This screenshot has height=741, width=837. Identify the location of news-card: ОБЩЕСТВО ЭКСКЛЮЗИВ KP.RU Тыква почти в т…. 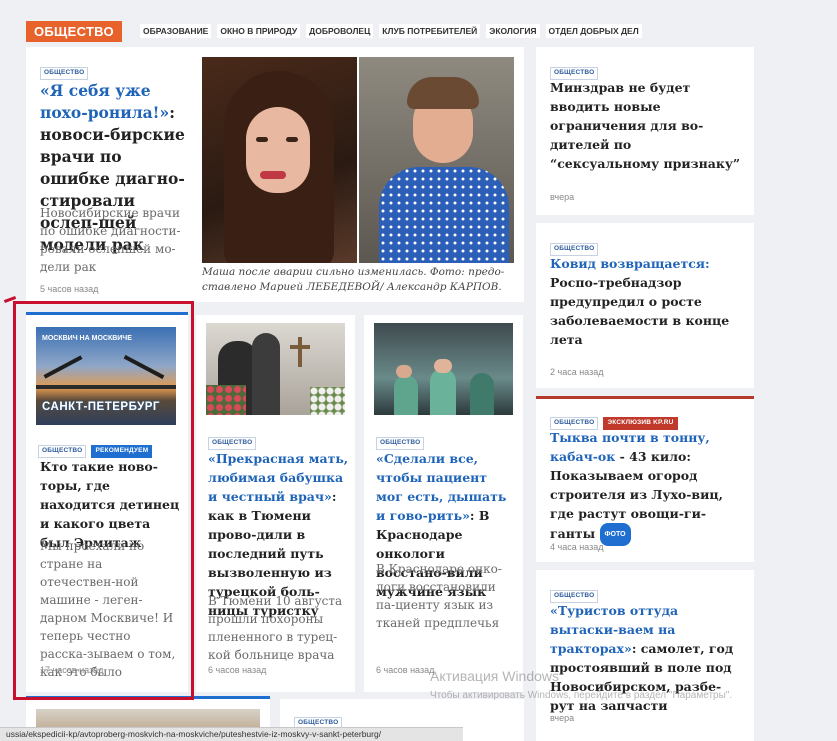
(645, 480).